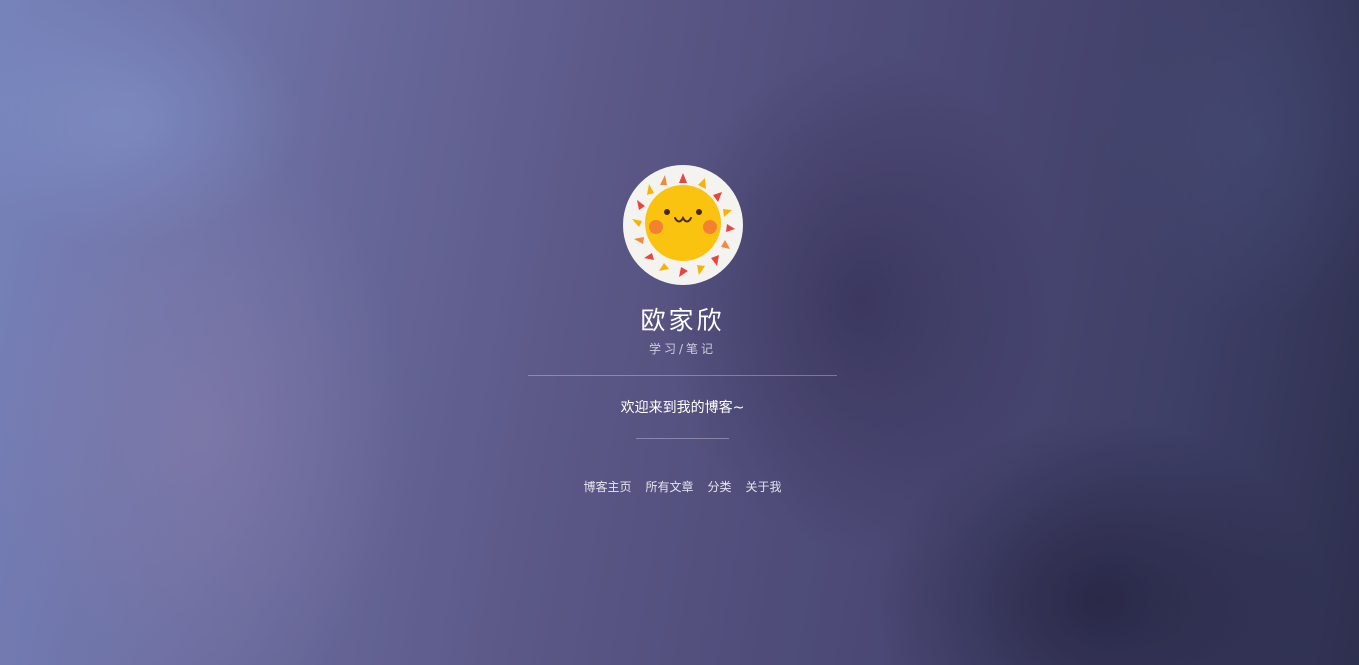  Describe the element at coordinates (720, 487) in the screenshot. I see `nav-link-categories: 分类` at that location.